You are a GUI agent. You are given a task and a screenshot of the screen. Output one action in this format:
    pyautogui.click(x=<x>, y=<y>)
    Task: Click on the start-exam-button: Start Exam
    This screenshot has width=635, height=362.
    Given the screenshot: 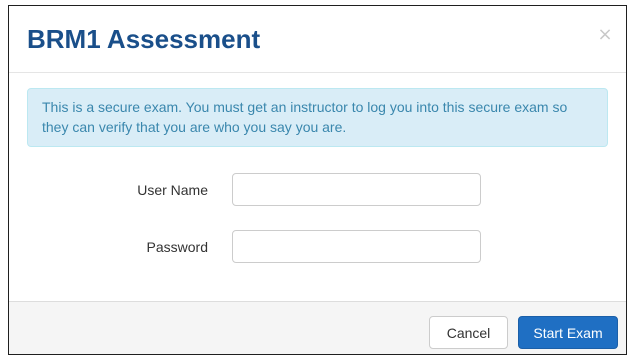 What is the action you would take?
    pyautogui.click(x=568, y=332)
    